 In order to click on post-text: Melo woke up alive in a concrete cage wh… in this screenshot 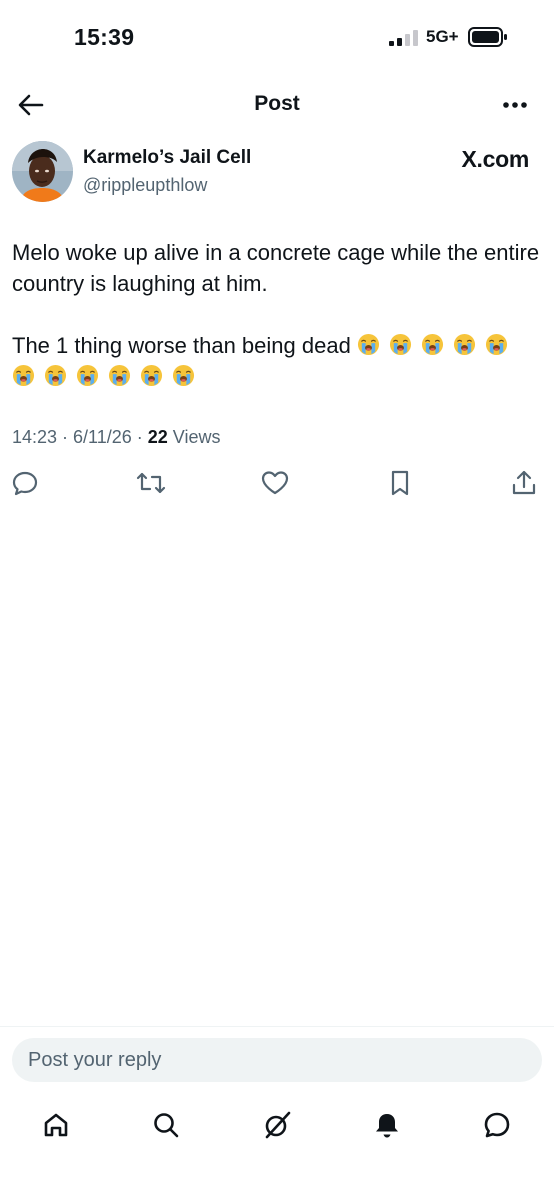, I will do `click(277, 314)`.